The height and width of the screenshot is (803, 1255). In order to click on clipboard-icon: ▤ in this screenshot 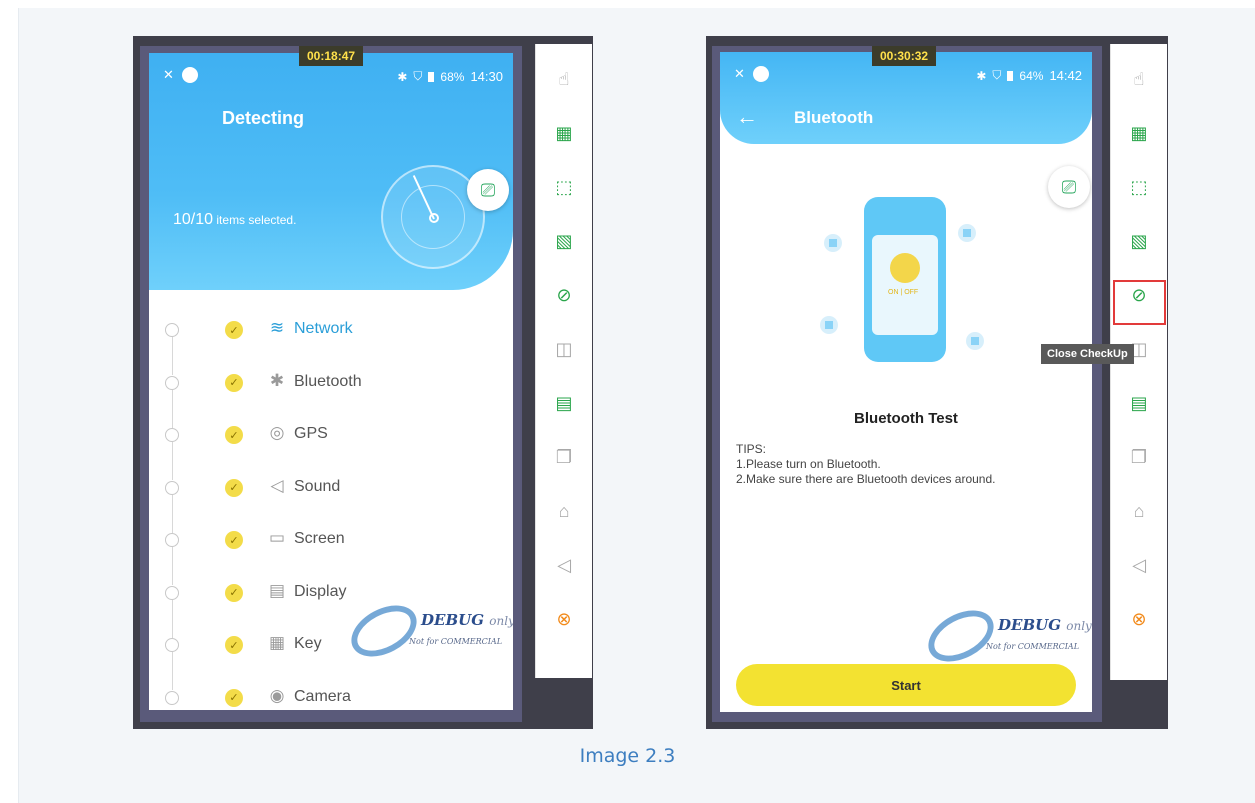, I will do `click(564, 402)`.